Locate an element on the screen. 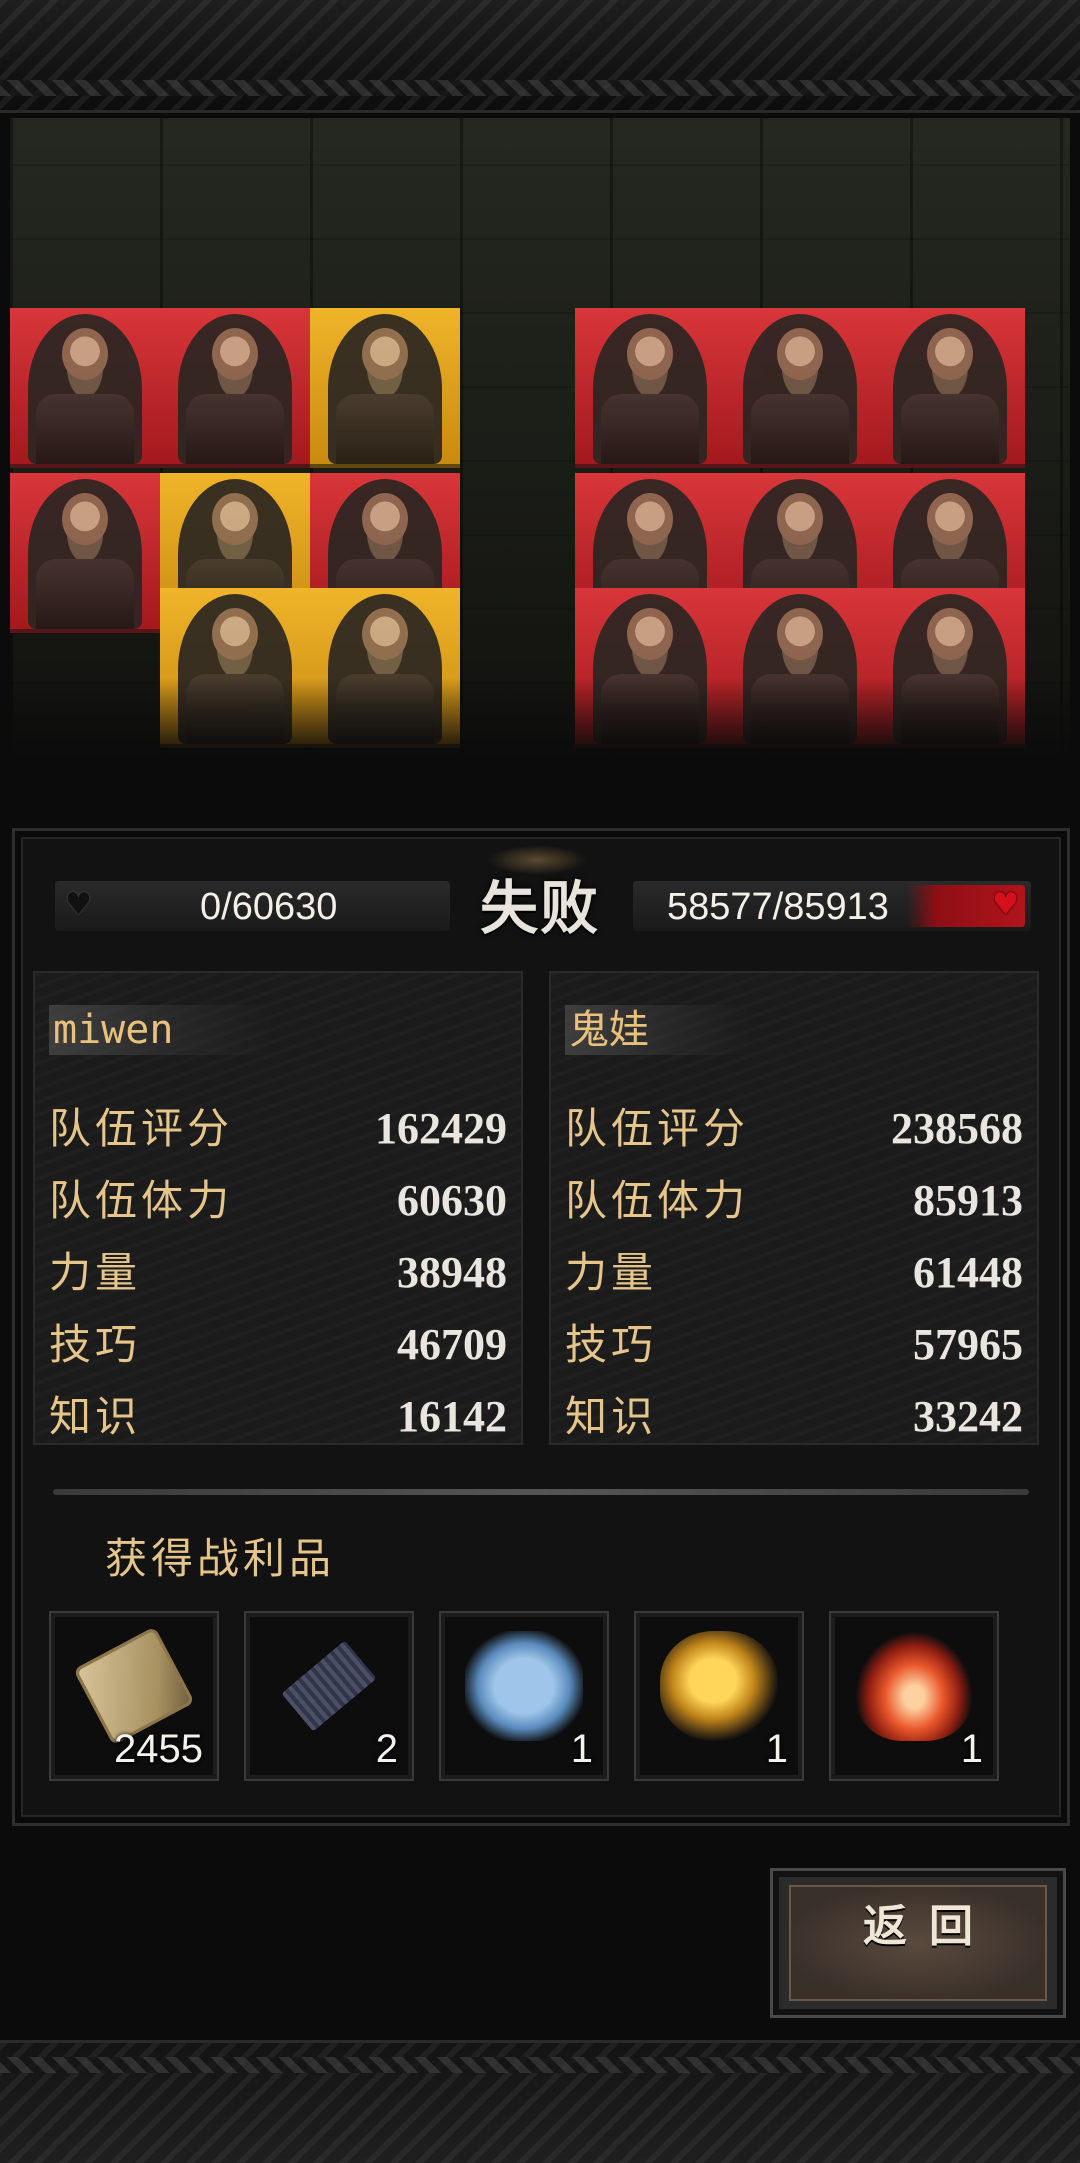 Image resolution: width=1080 pixels, height=2163 pixels. stat-row: 技巧 57965 is located at coordinates (794, 1345).